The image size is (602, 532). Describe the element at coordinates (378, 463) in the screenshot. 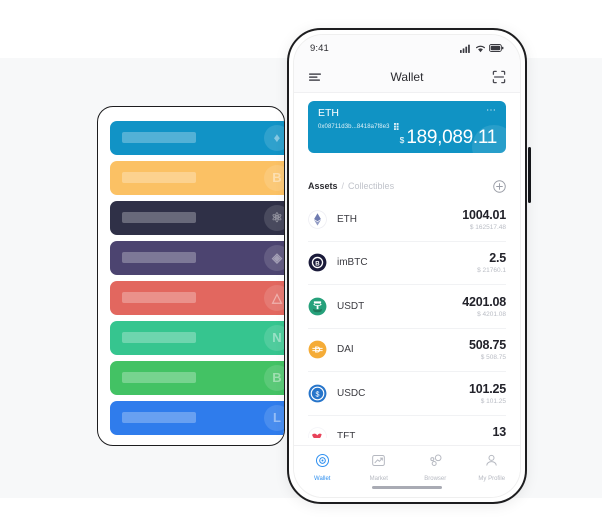

I see `market-icon` at that location.